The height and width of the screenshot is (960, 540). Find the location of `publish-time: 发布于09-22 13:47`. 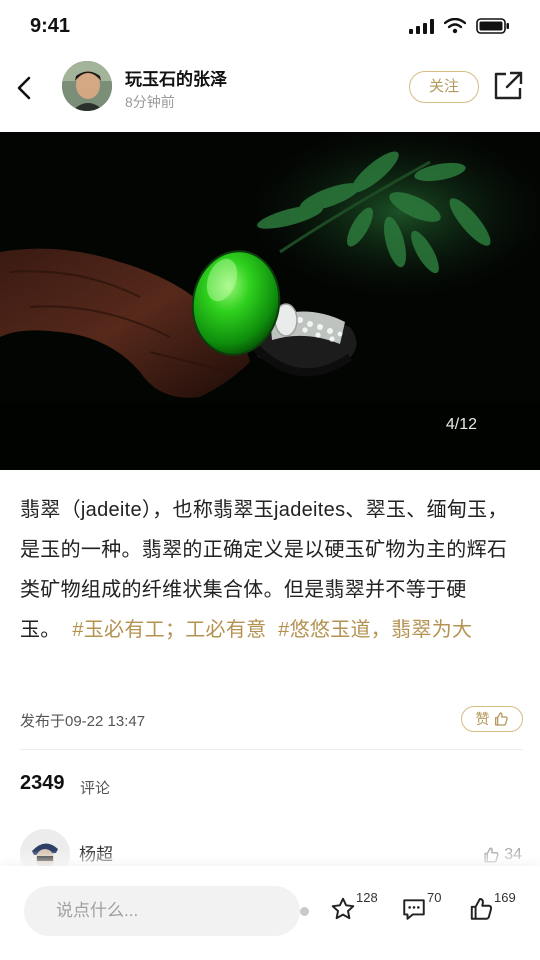

publish-time: 发布于09-22 13:47 is located at coordinates (83, 721).